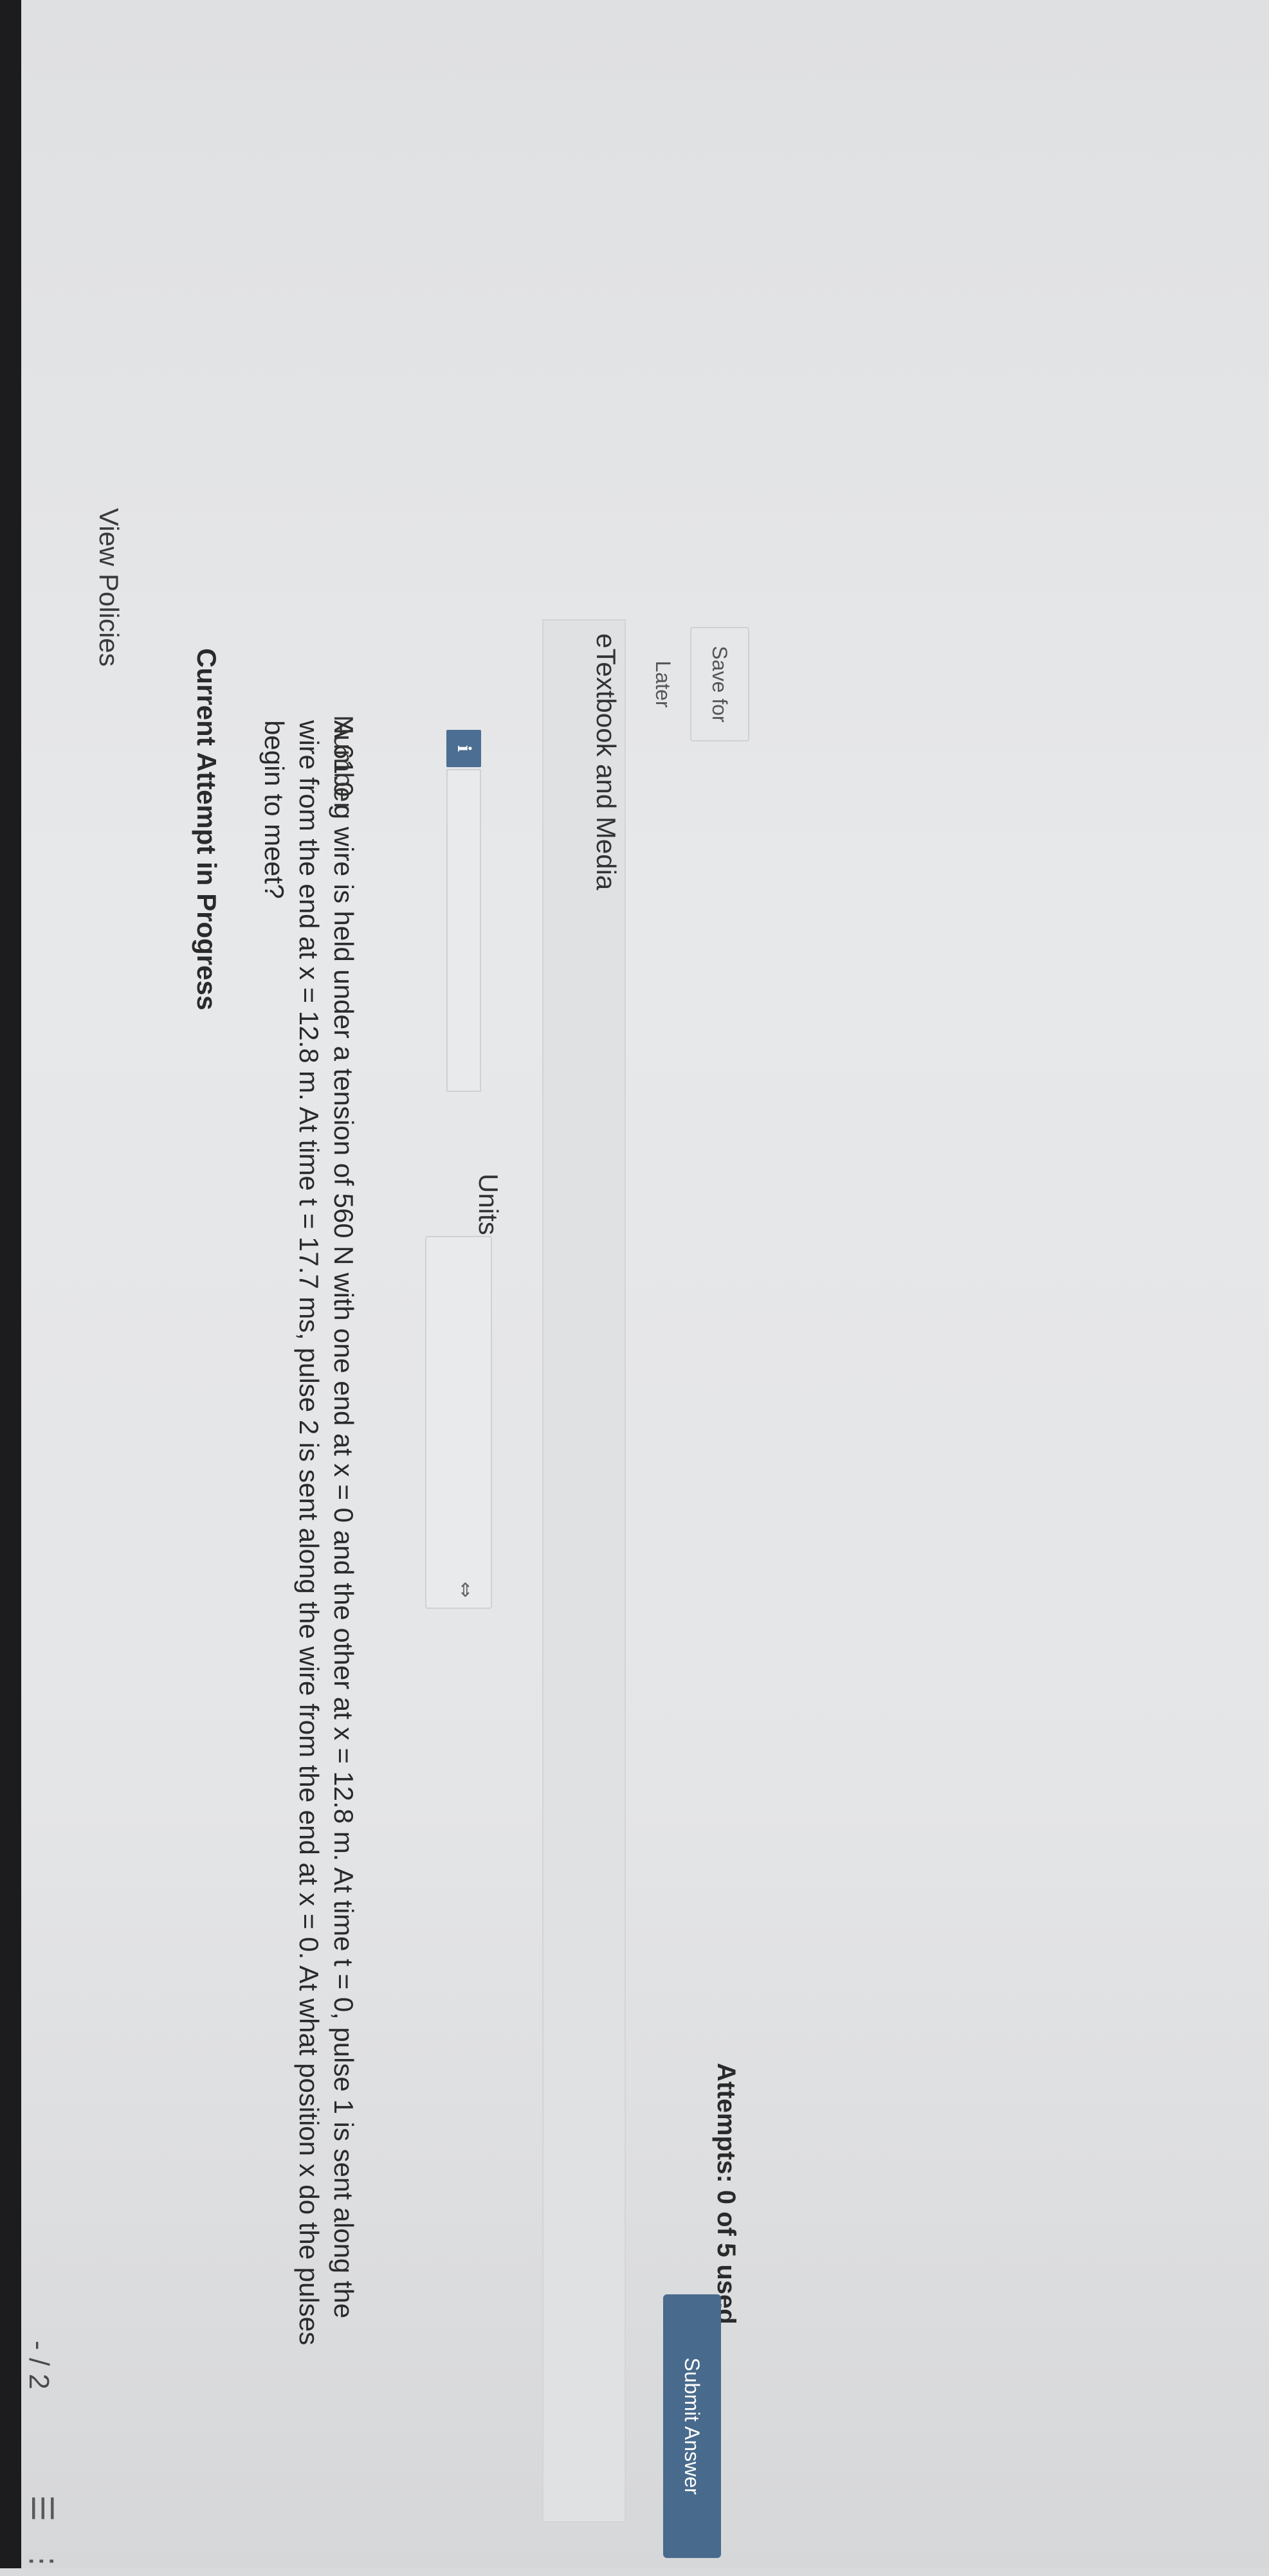 The image size is (1269, 2576). I want to click on units-label: Units, so click(488, 1204).